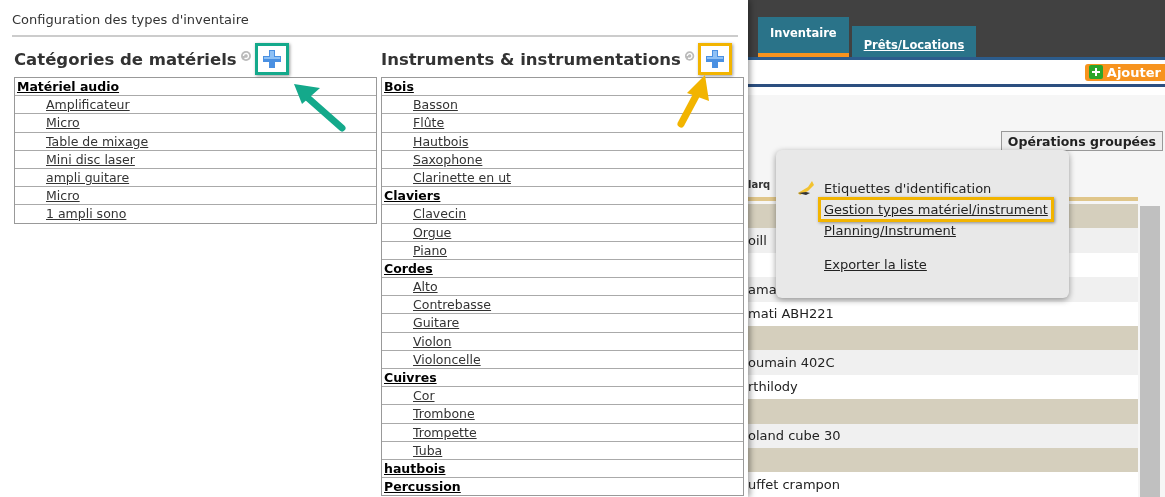 The image size is (1165, 497). What do you see at coordinates (794, 484) in the screenshot?
I see `table-cell: uffet crampon` at bounding box center [794, 484].